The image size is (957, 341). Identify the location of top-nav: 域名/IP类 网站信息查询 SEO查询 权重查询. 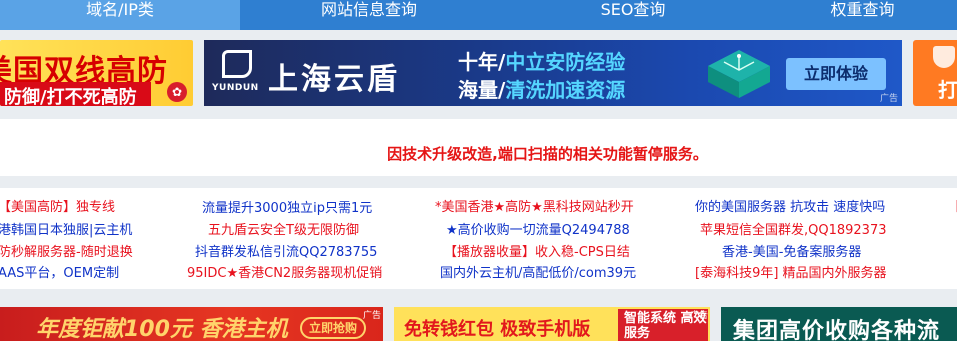
(478, 15).